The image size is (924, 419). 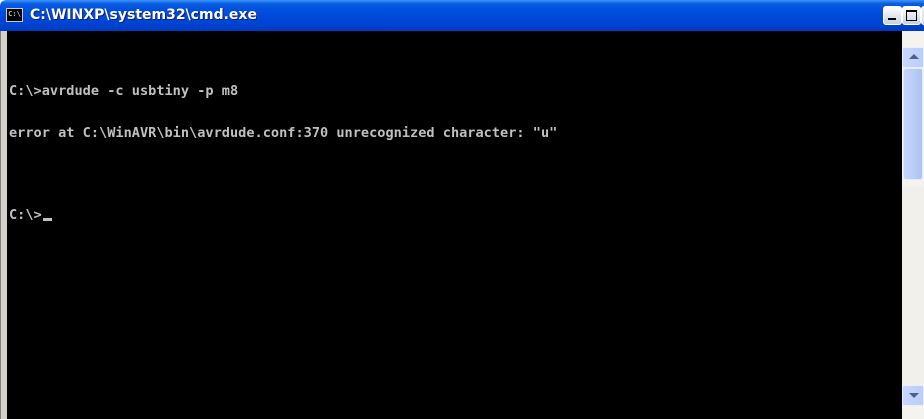 What do you see at coordinates (462, 15) in the screenshot?
I see `title-bar: C:\ C:\WINXP\system32\cmd.exe ×` at bounding box center [462, 15].